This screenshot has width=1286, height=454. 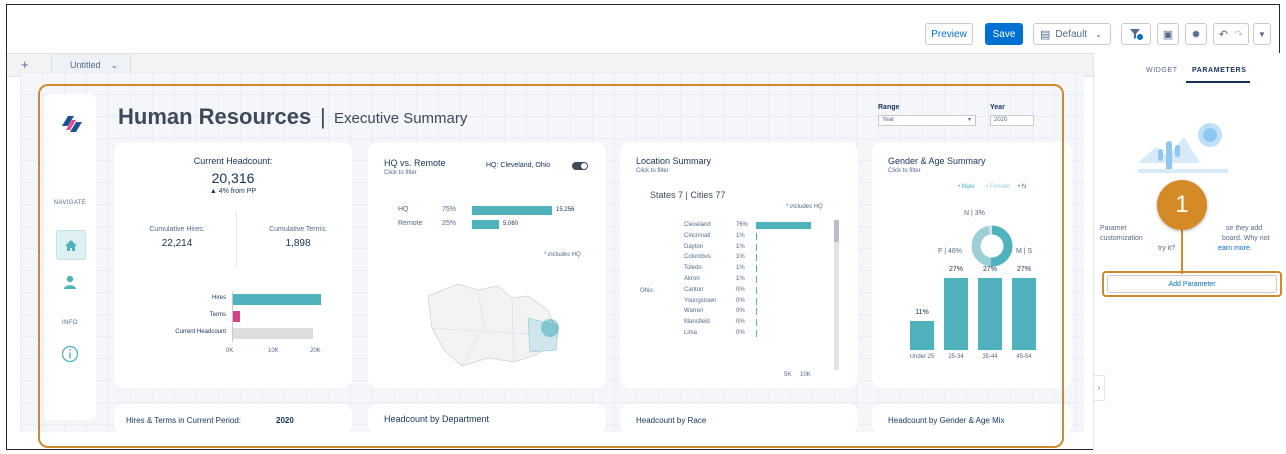 I want to click on tab-parameters: PARAMETERS, so click(x=1219, y=70).